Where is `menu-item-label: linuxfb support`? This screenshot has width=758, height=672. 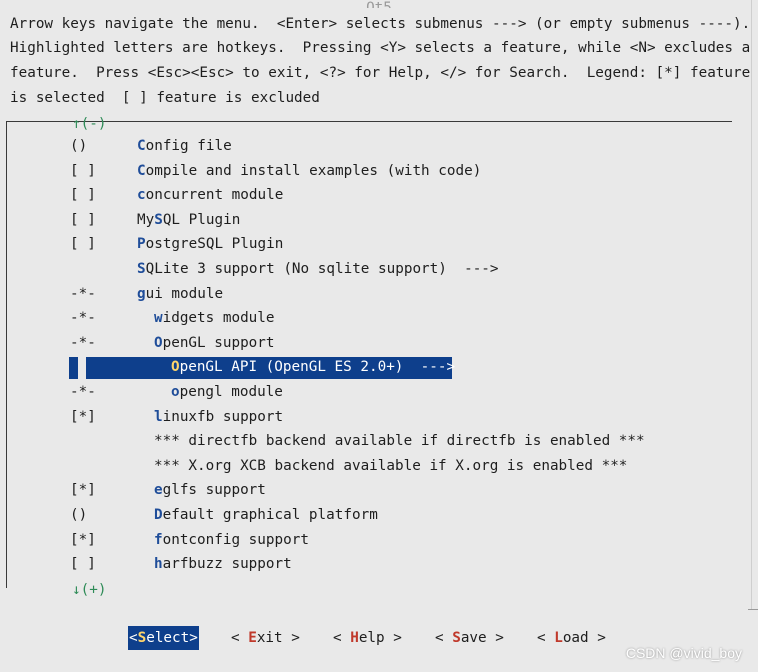 menu-item-label: linuxfb support is located at coordinates (219, 416).